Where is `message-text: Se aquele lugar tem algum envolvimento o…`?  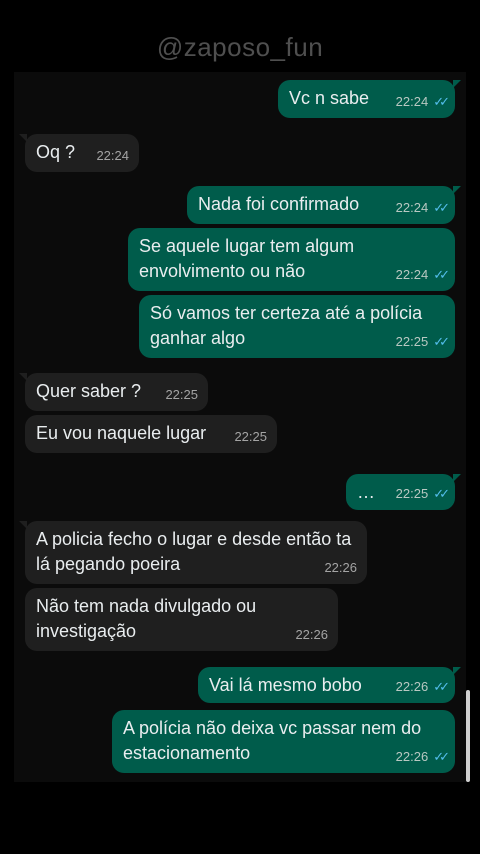 message-text: Se aquele lugar tem algum envolvimento o… is located at coordinates (249, 258).